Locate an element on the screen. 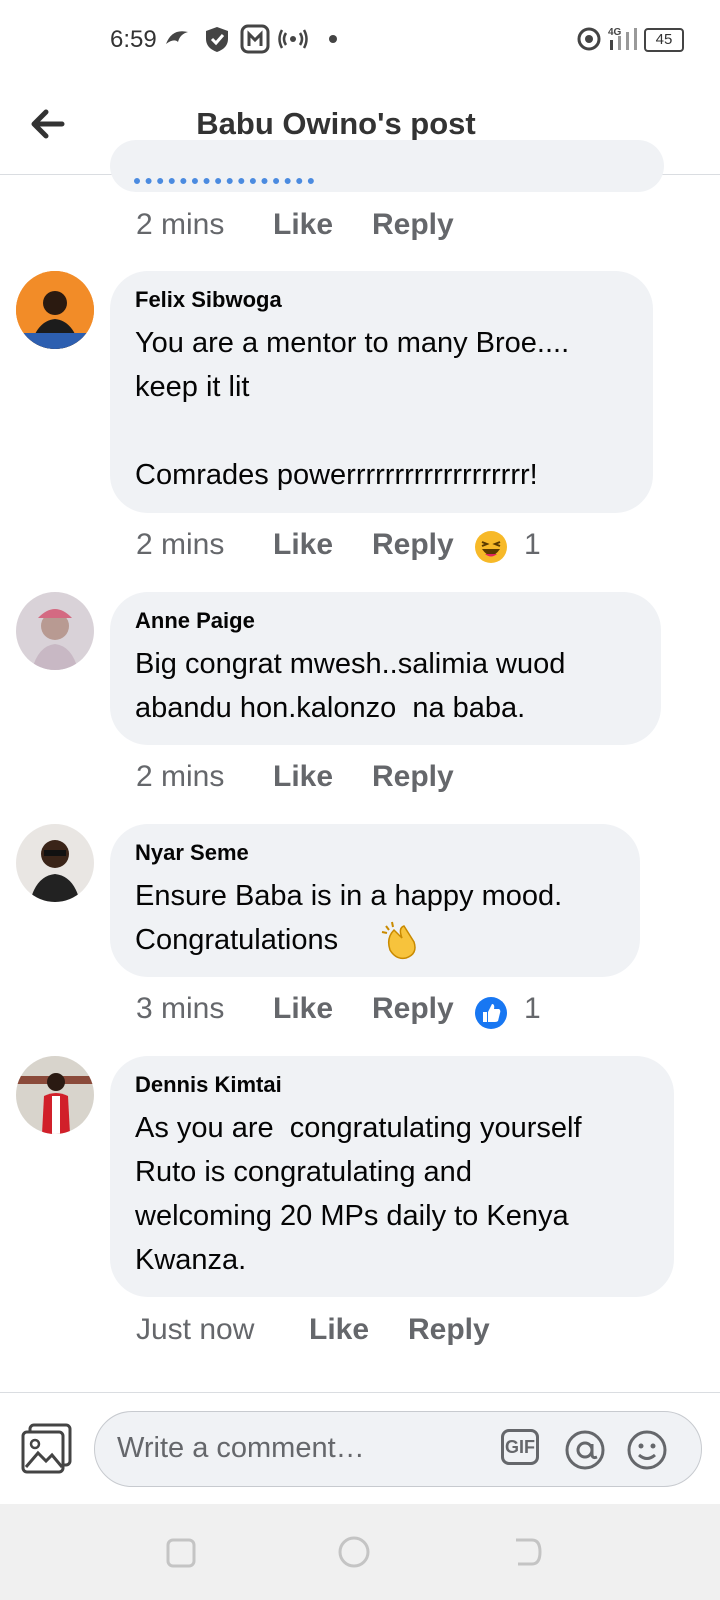 This screenshot has width=720, height=1600. comment-time: 3 mins is located at coordinates (180, 1008).